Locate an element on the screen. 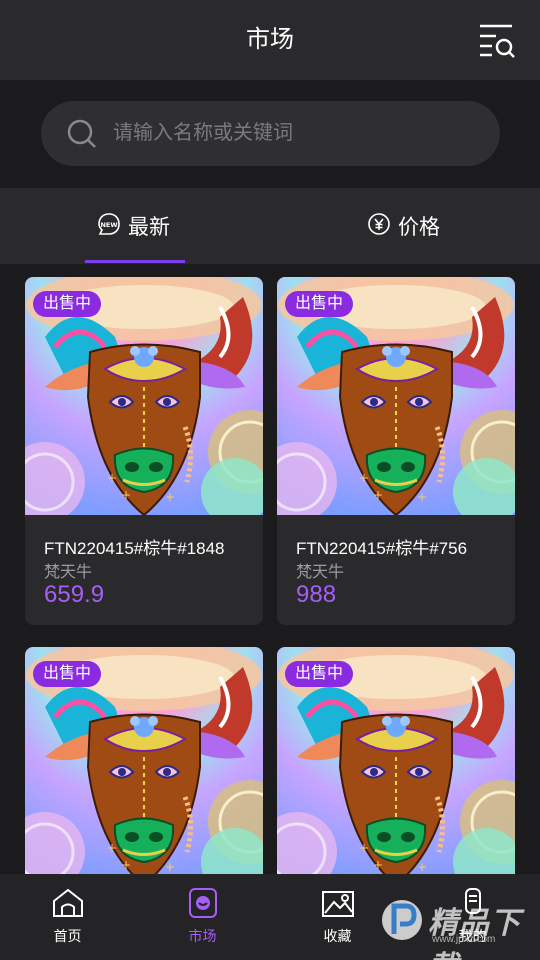 This screenshot has height=960, width=540. active-tab-indicator is located at coordinates (135, 261).